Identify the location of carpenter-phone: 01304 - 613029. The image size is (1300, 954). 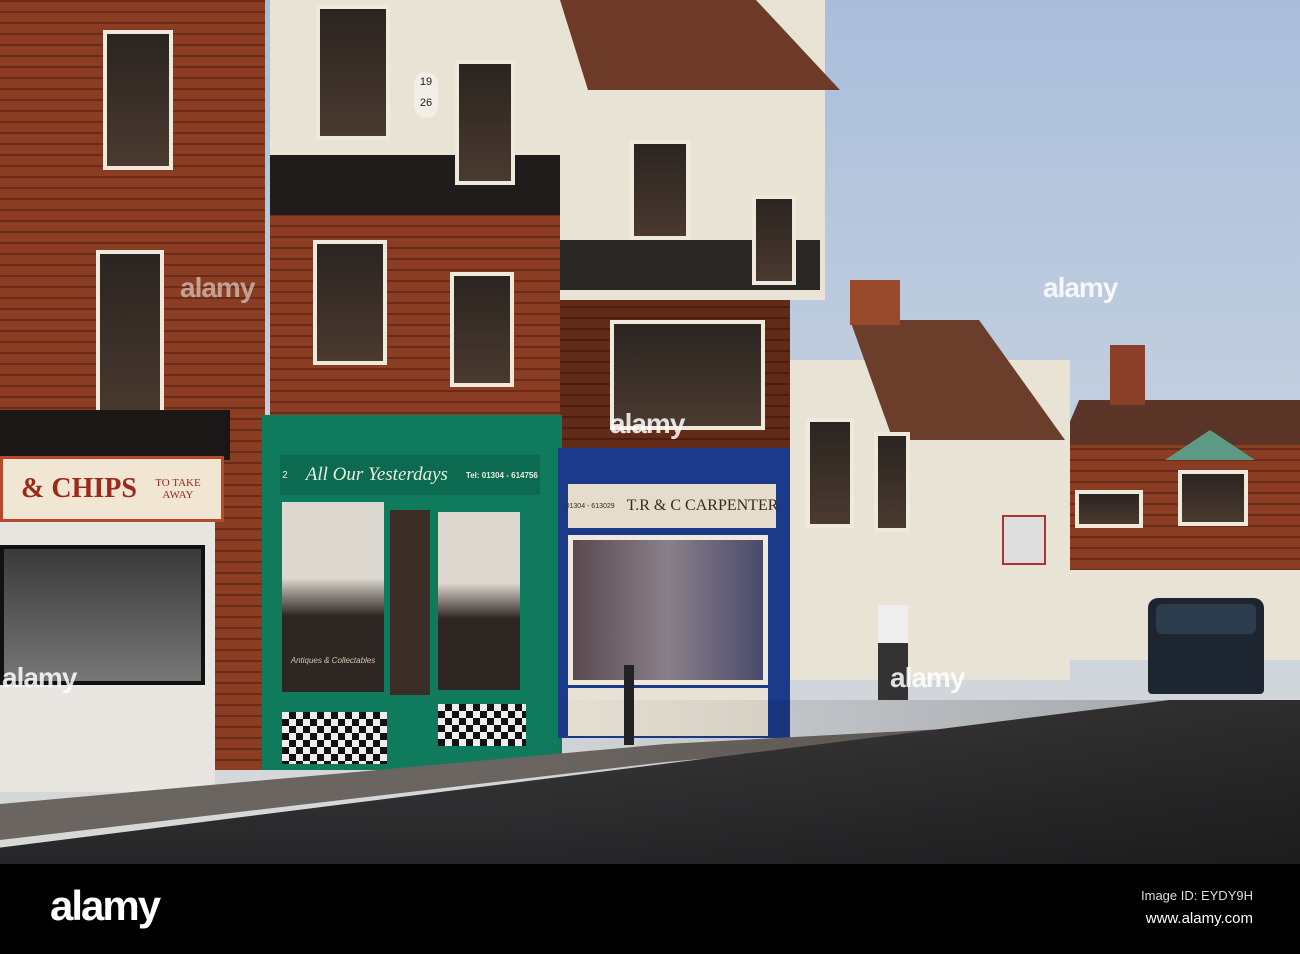
(590, 506).